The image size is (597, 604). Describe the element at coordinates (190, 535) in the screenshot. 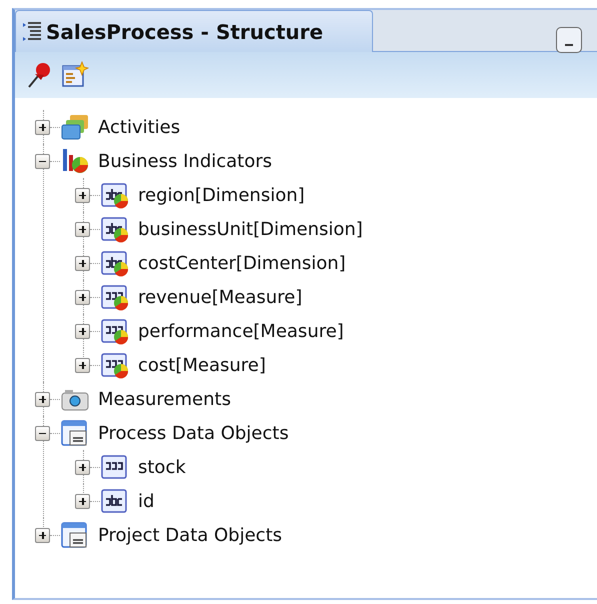

I see `tree-item: Project Data Objects` at that location.